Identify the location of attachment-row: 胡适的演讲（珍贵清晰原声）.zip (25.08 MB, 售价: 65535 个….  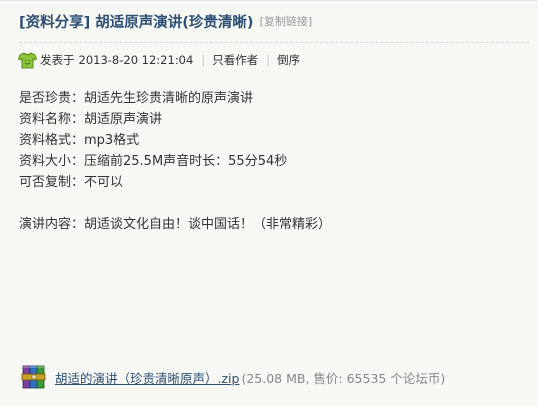
(232, 377).